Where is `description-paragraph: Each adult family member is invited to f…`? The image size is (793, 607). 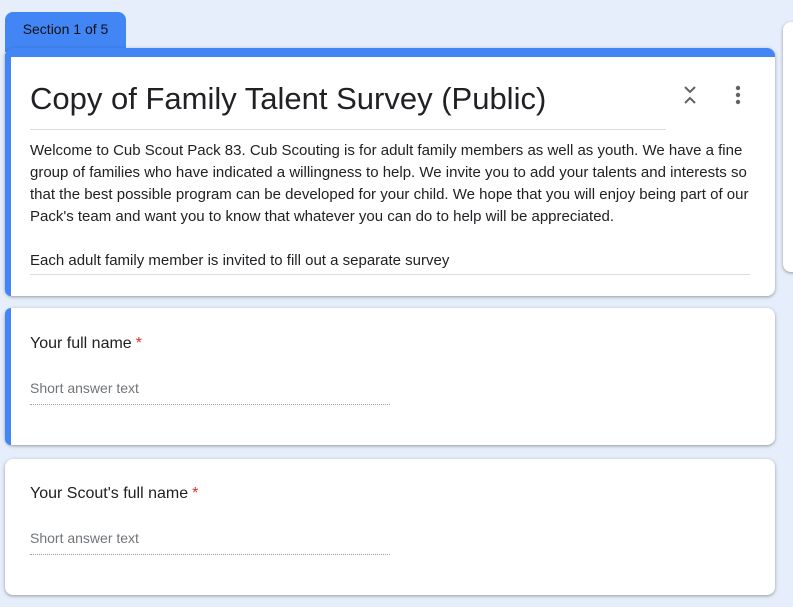
description-paragraph: Each adult family member is invited to f… is located at coordinates (240, 260).